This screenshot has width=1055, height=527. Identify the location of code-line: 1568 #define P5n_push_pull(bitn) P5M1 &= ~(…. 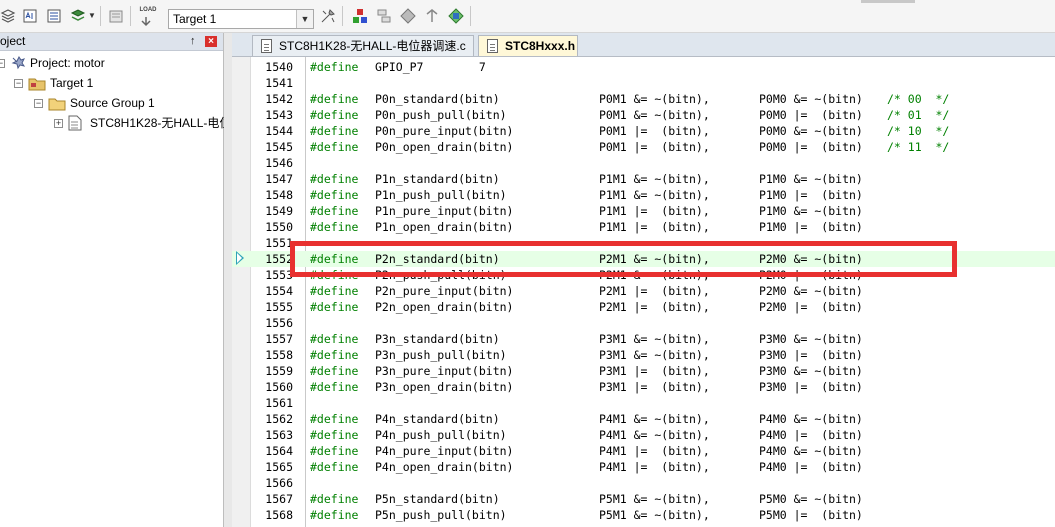
(643, 515).